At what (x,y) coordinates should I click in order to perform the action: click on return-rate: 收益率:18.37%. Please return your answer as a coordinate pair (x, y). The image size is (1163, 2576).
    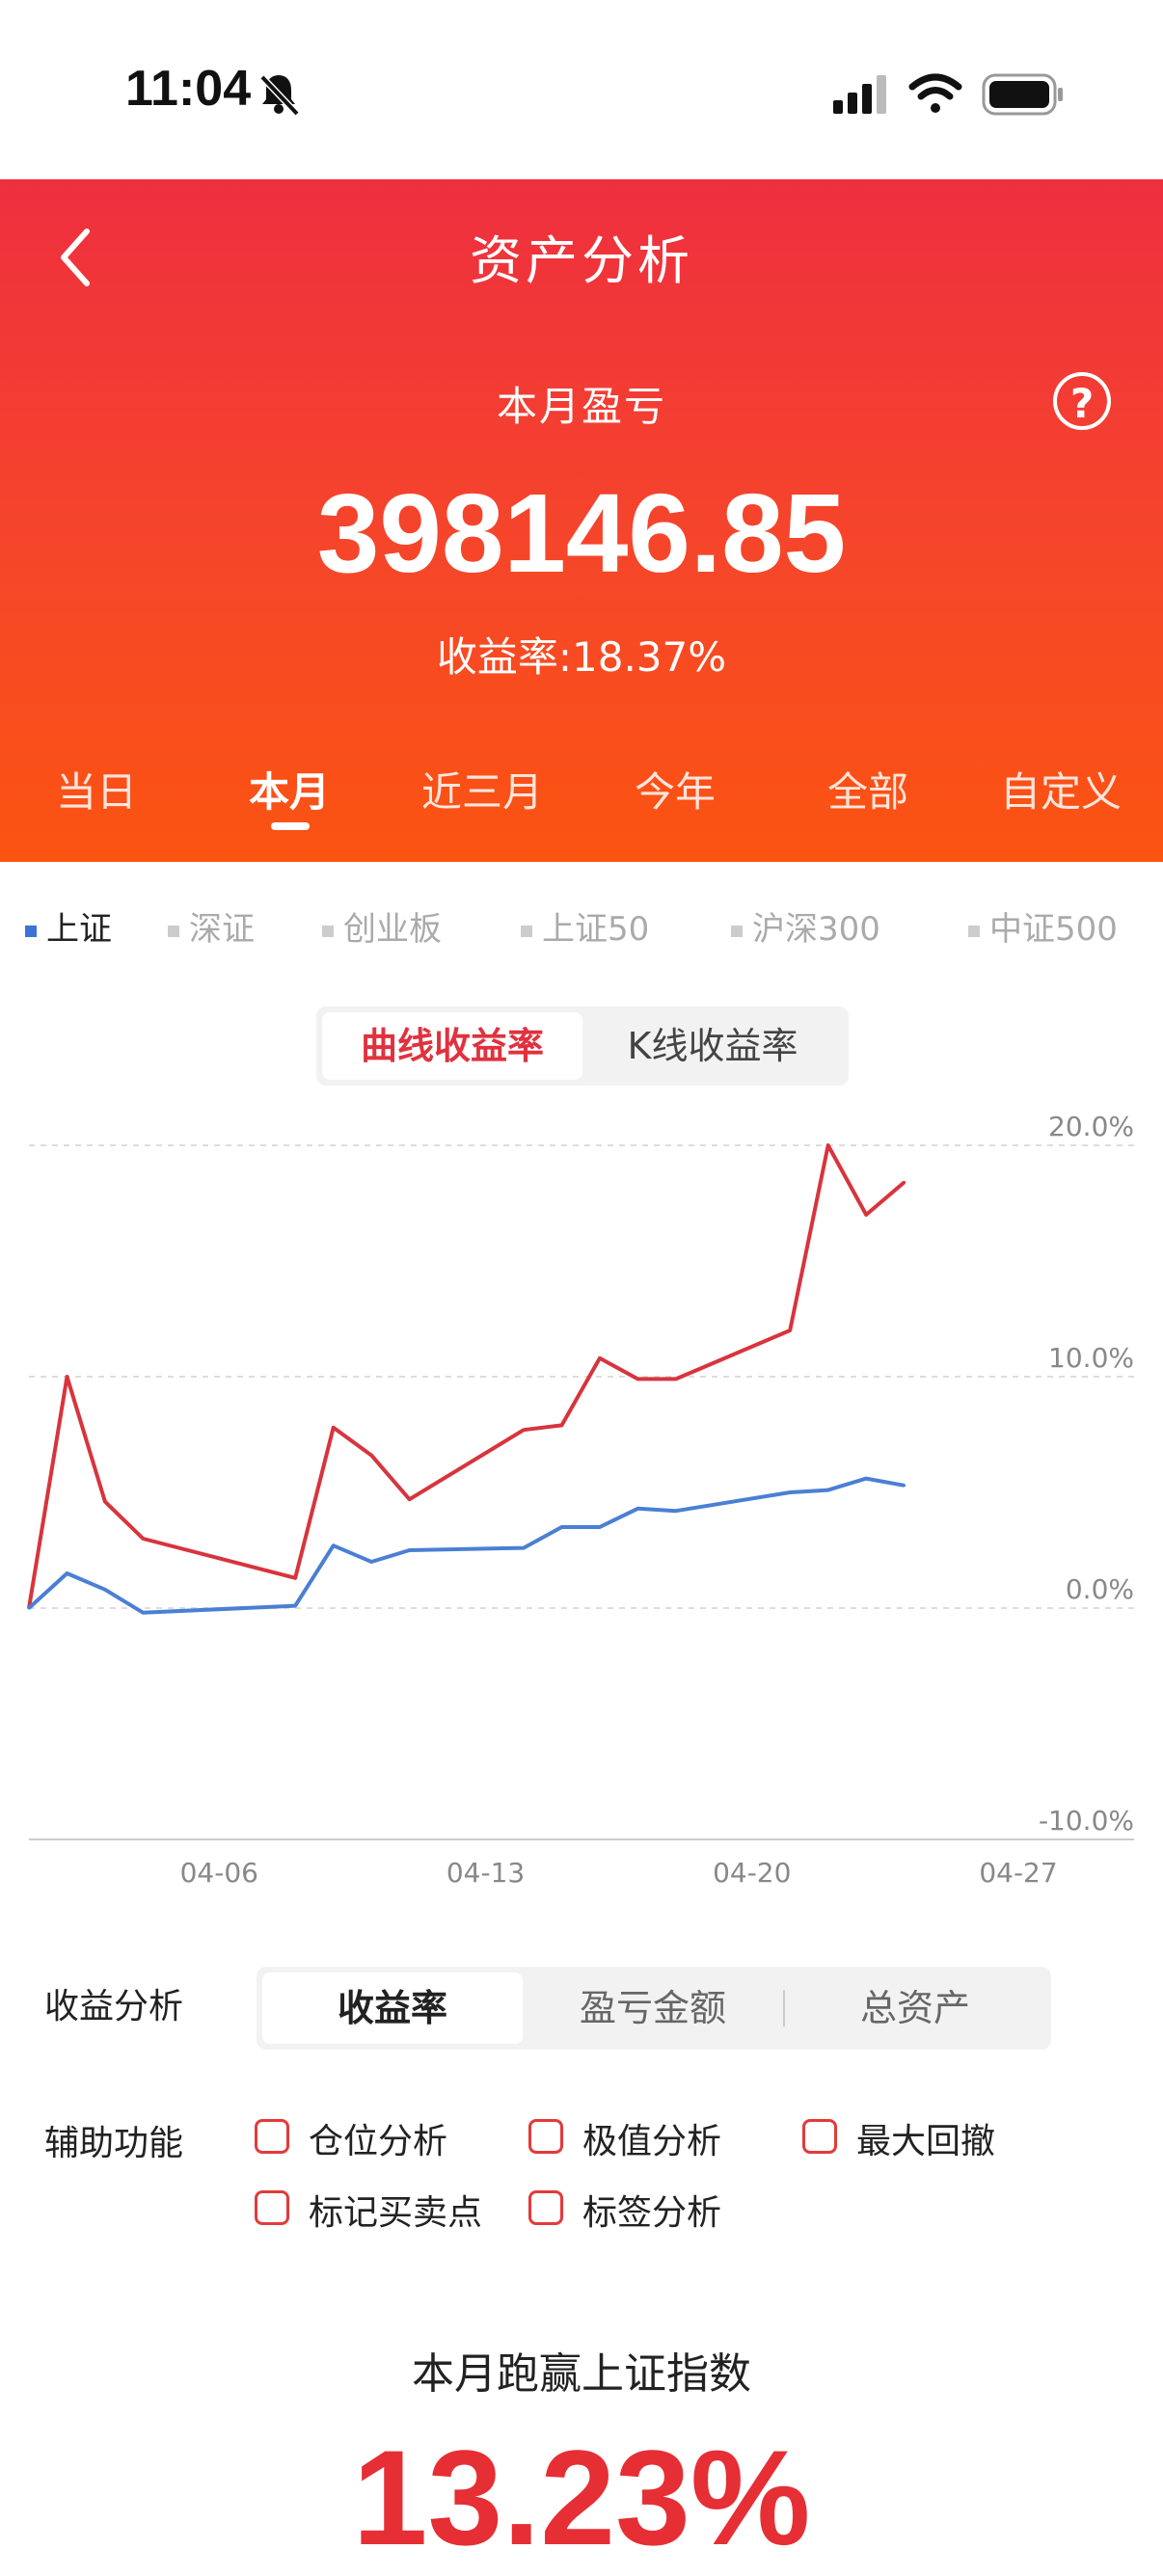
    Looking at the image, I should click on (581, 657).